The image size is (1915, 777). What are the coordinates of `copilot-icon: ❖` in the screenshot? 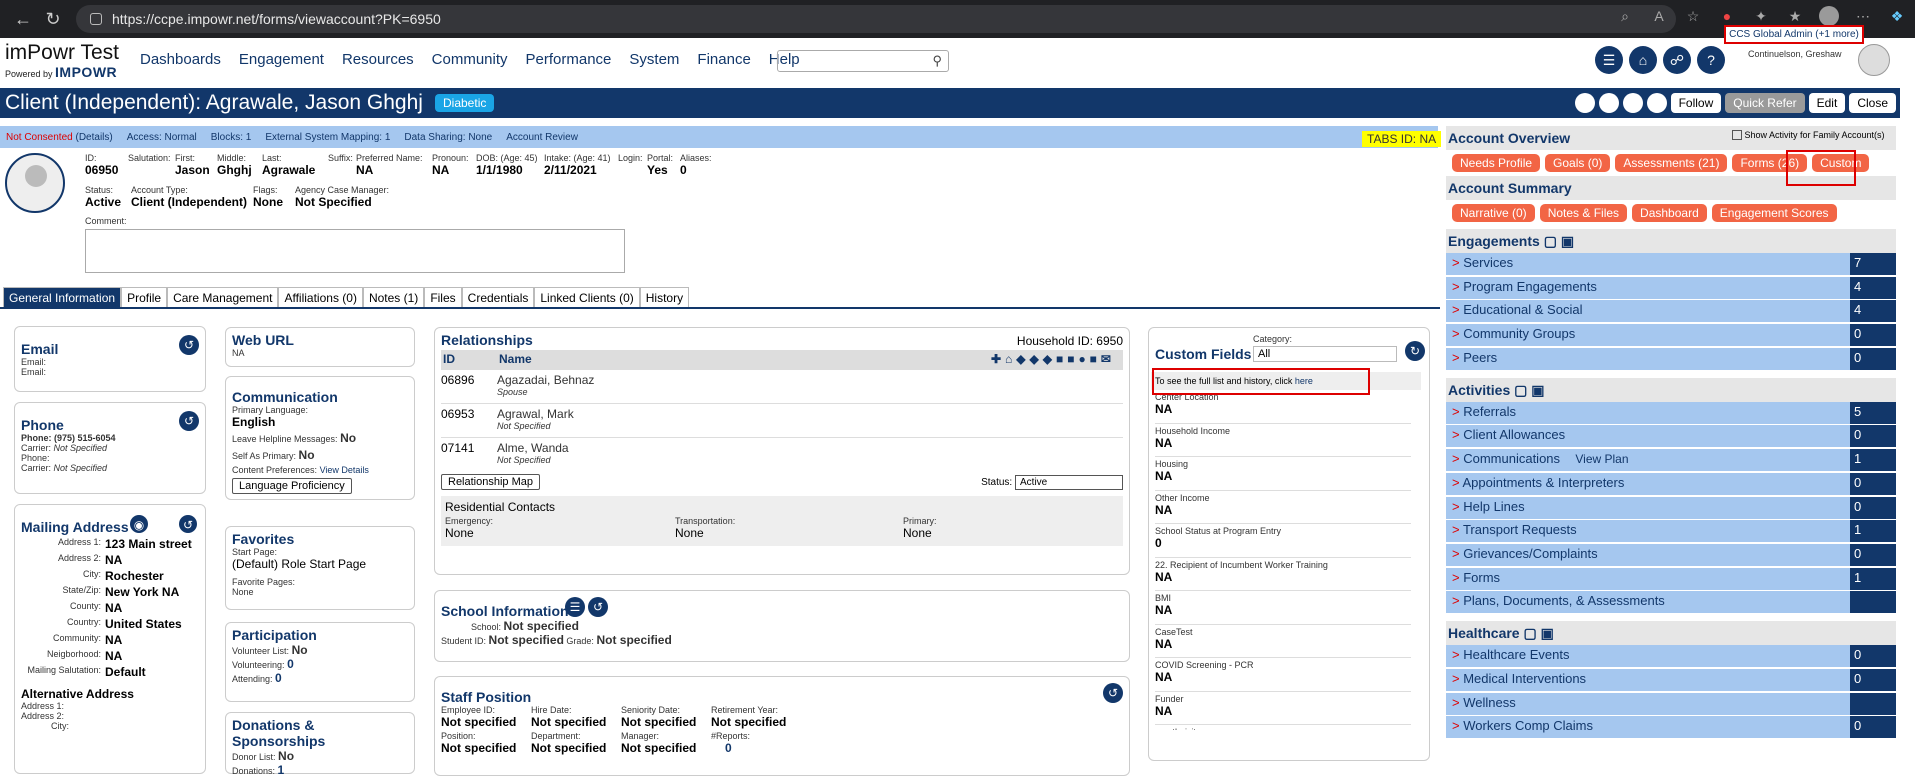 It's located at (1897, 16).